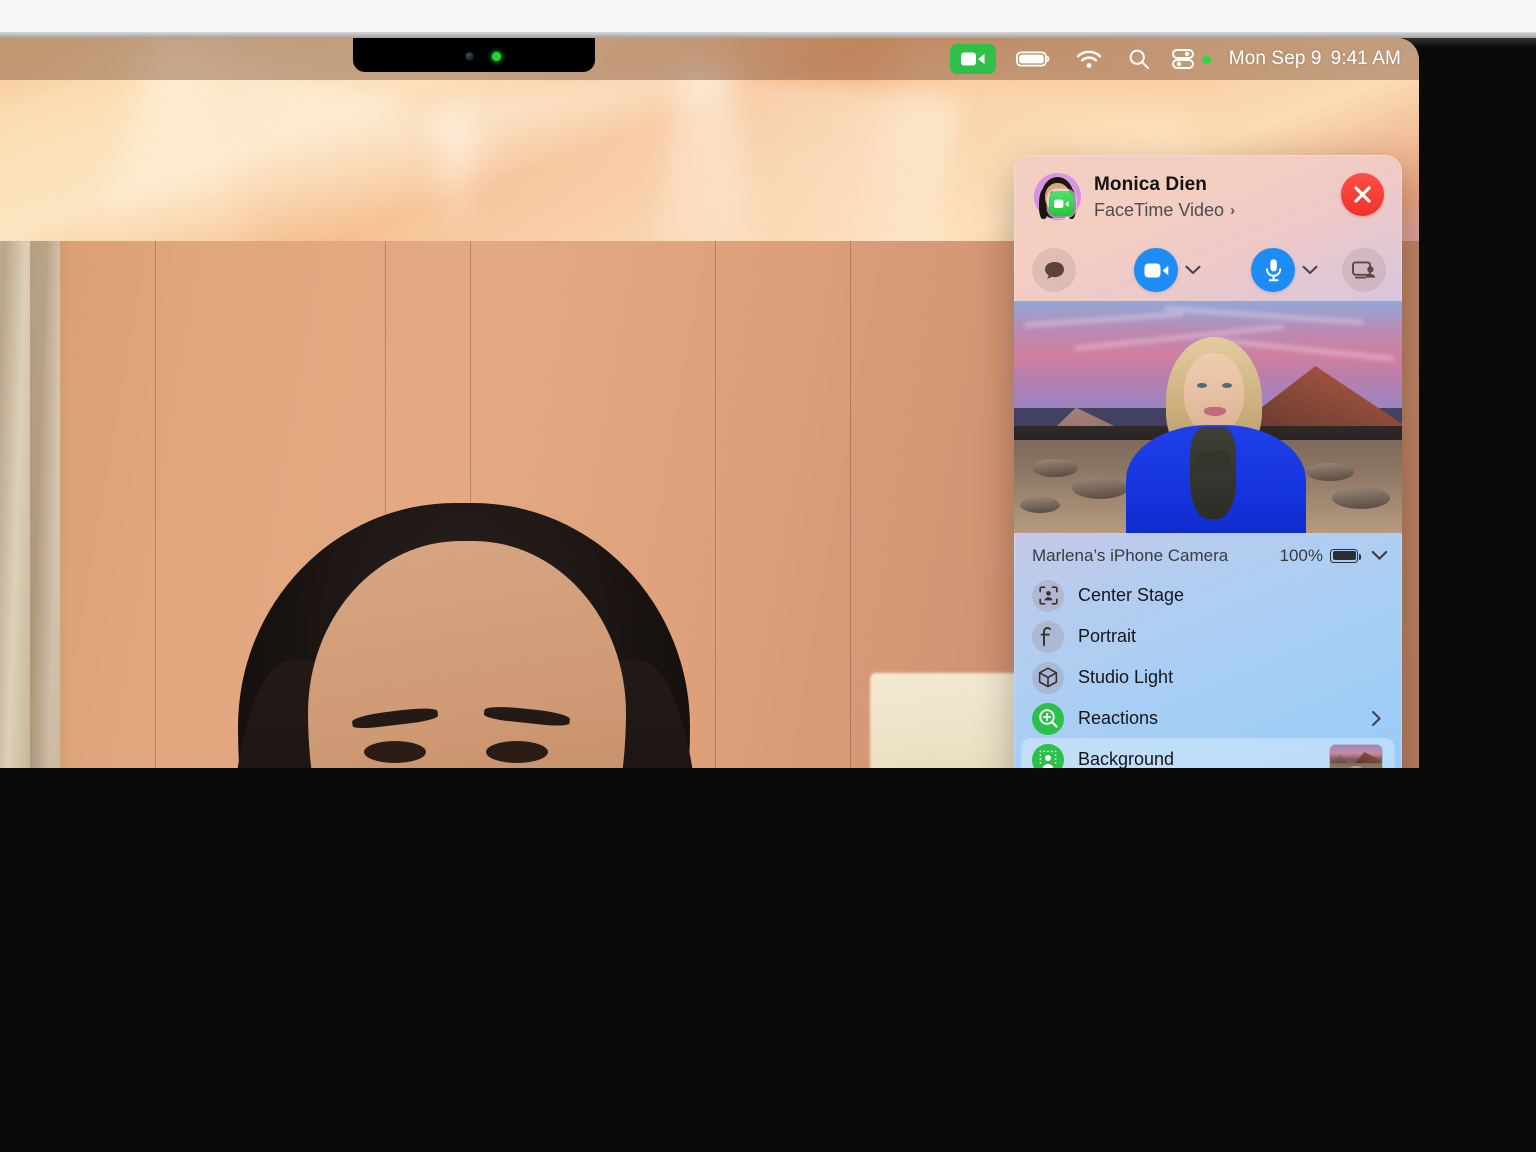 The height and width of the screenshot is (1152, 1536). Describe the element at coordinates (1032, 59) in the screenshot. I see `battery-icon` at that location.